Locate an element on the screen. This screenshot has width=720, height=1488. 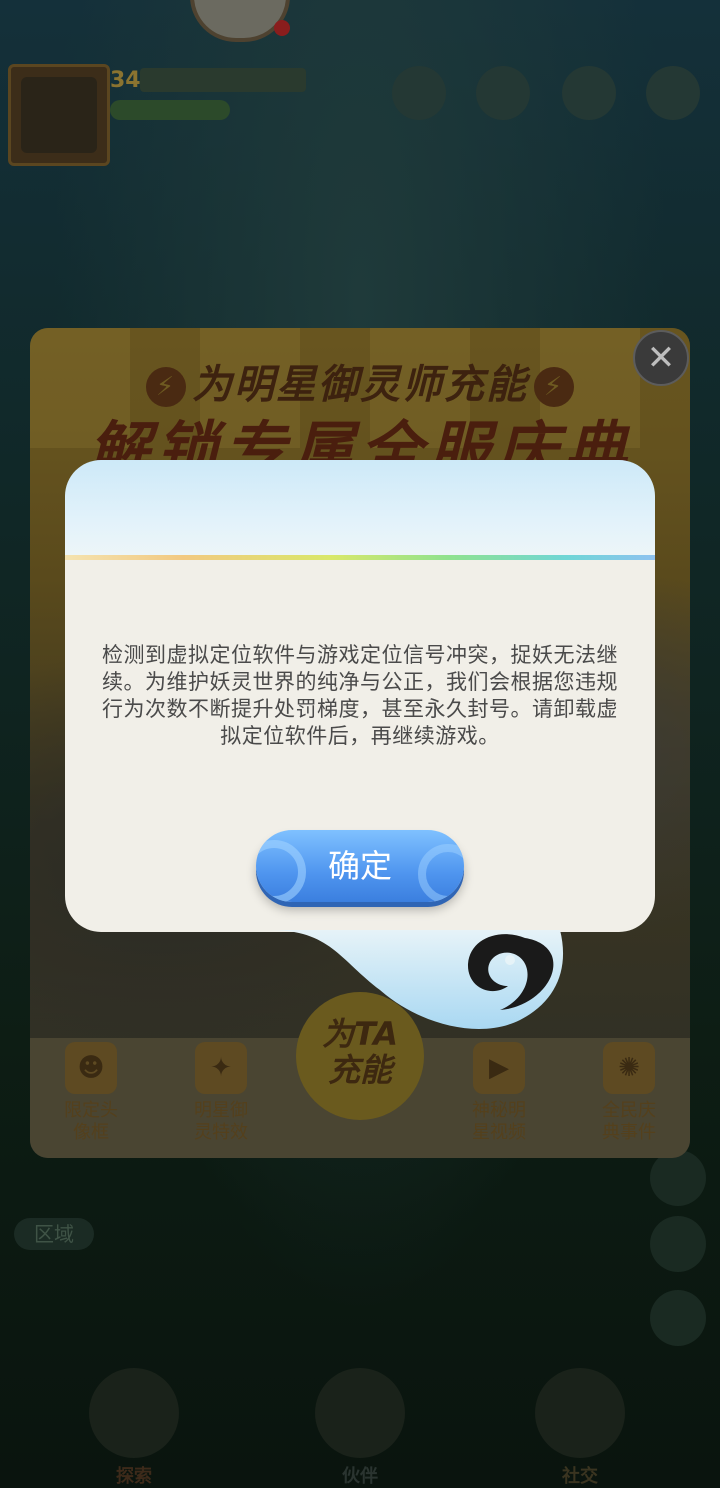
banner-reward-effect: ✦ 明星御灵特效 is located at coordinates (221, 1093).